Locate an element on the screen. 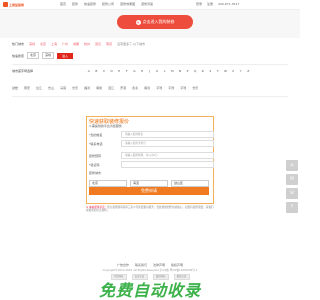  plus-icon: + is located at coordinates (138, 22).